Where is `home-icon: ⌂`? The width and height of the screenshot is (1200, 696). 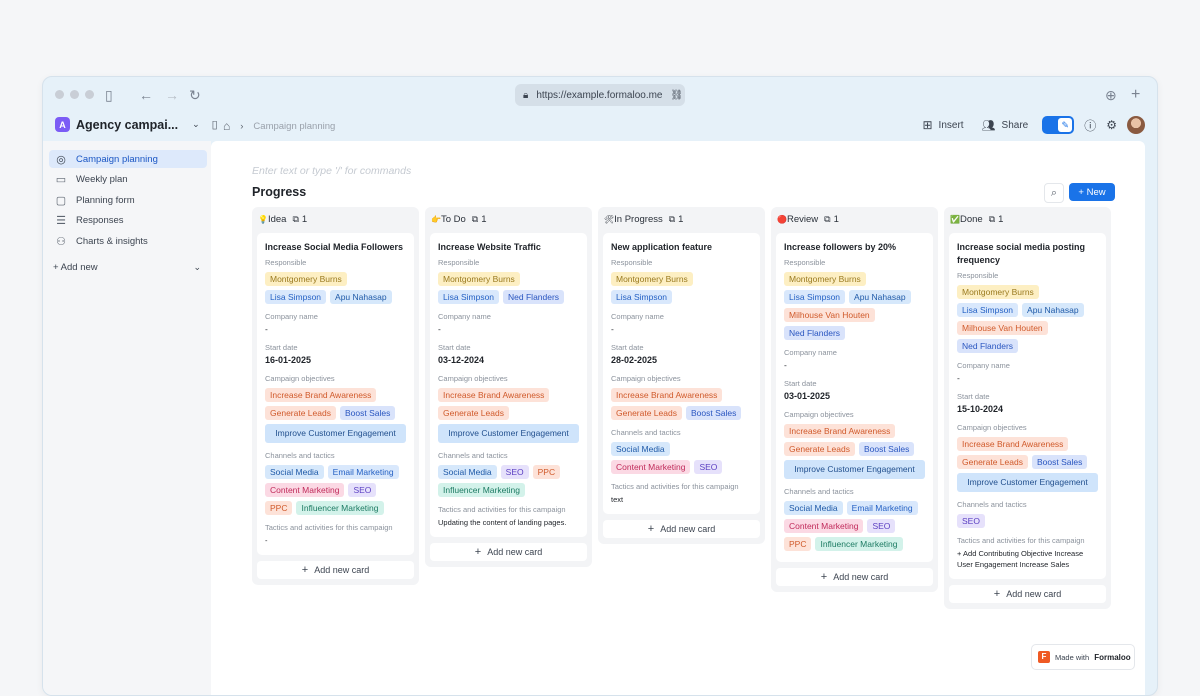 home-icon: ⌂ is located at coordinates (226, 126).